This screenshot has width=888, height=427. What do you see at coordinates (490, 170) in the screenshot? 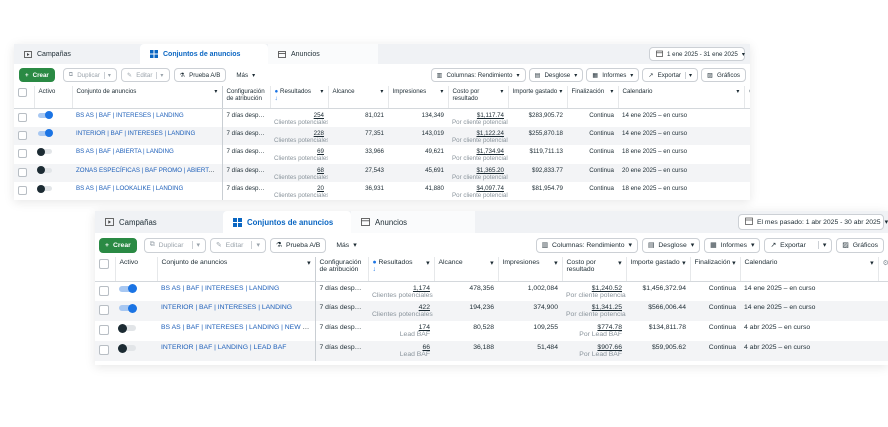
I see `cost-per-result-value: $1,365.20` at bounding box center [490, 170].